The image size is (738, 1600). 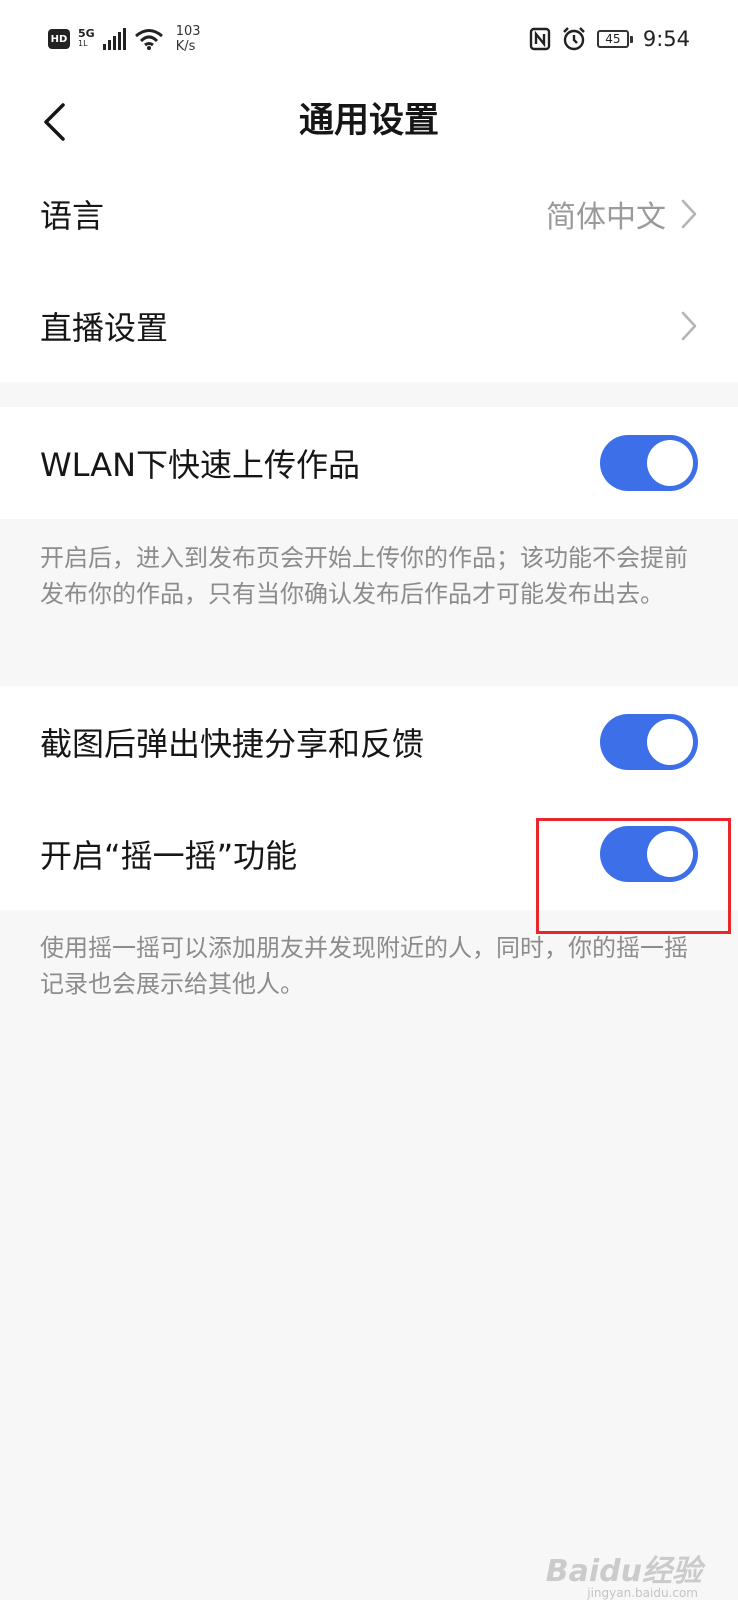 What do you see at coordinates (86, 33) in the screenshot?
I see `network-gen-label: 5G` at bounding box center [86, 33].